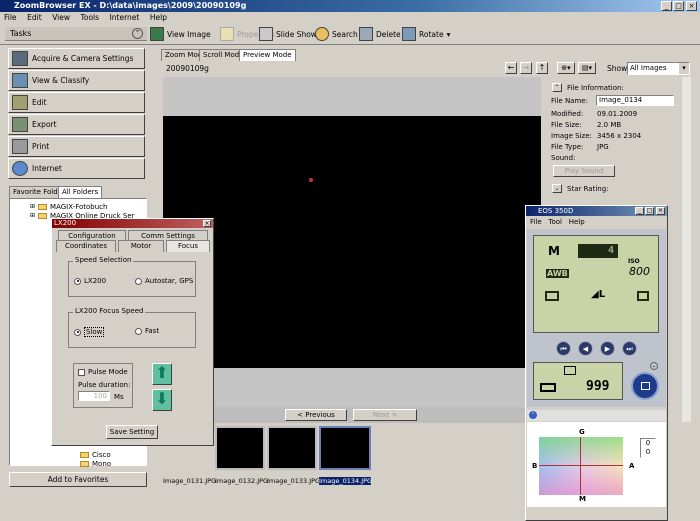 This screenshot has height=521, width=700. Describe the element at coordinates (119, 397) in the screenshot. I see `pulse-unit: Ms` at that location.